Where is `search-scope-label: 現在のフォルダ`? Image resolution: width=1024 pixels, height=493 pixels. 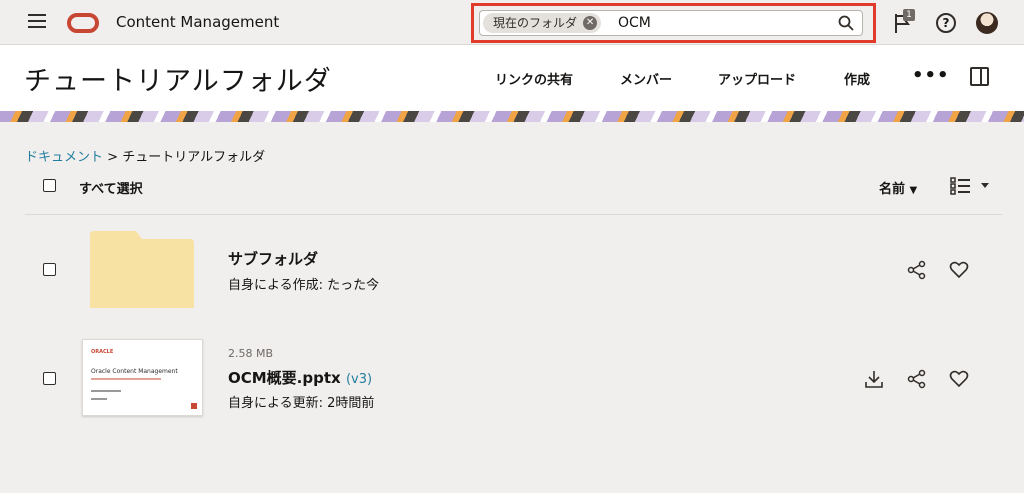 search-scope-label: 現在のフォルダ is located at coordinates (535, 23).